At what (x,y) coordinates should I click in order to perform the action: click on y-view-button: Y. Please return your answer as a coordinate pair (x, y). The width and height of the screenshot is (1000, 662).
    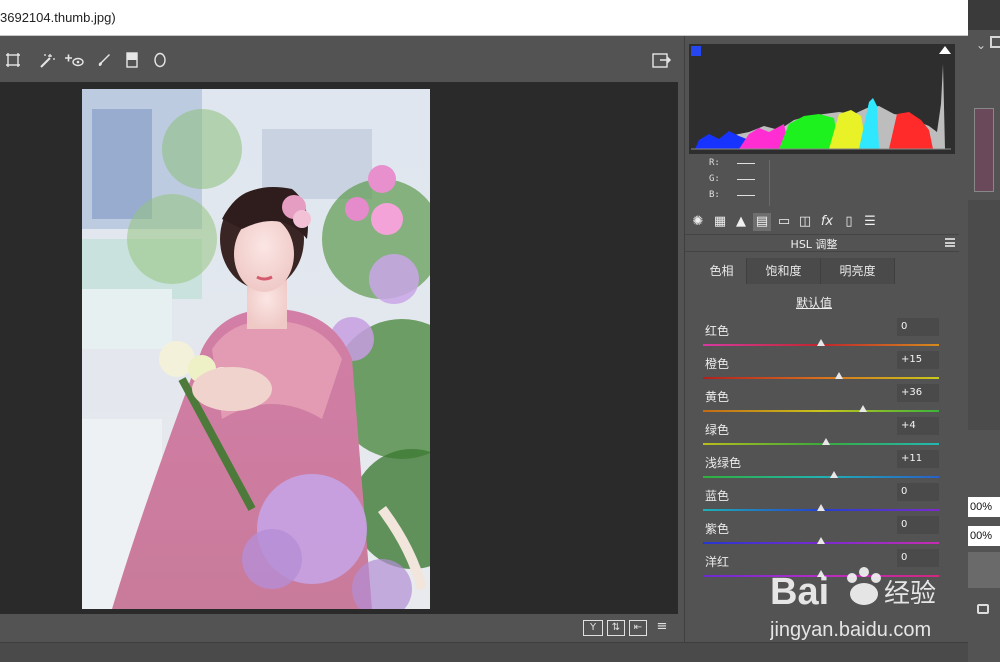
    Looking at the image, I should click on (593, 628).